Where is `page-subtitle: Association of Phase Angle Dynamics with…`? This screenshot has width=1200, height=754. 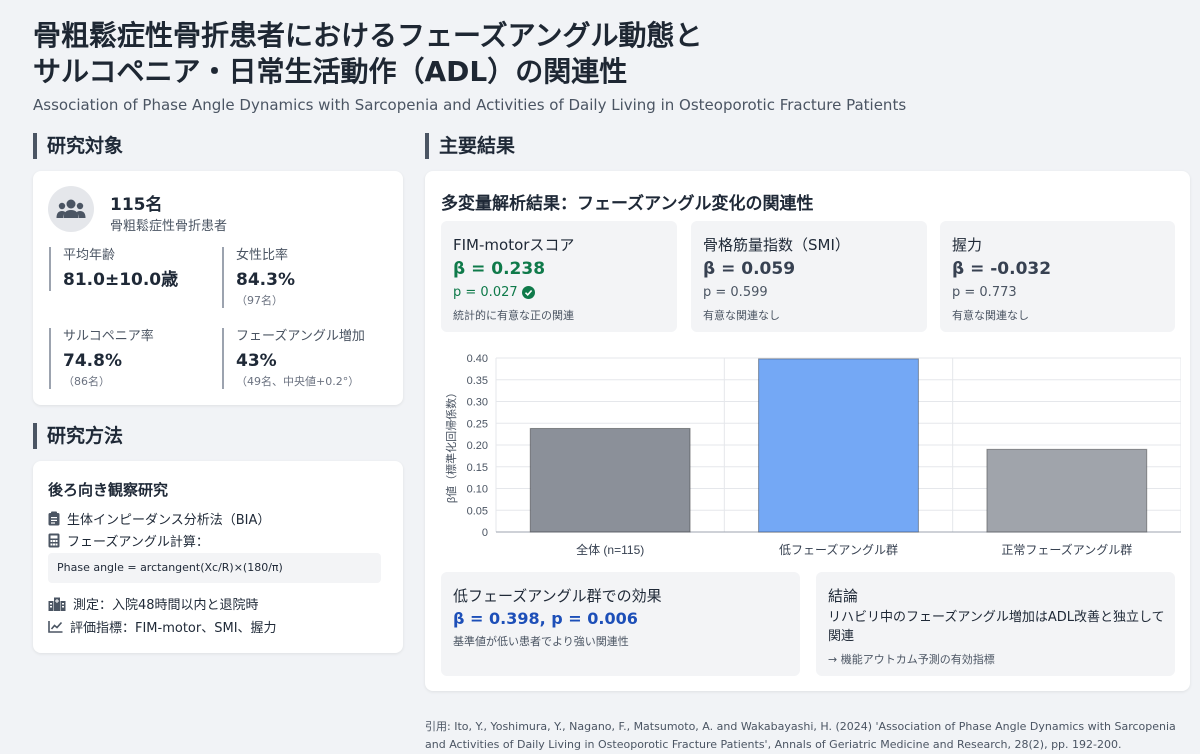
page-subtitle: Association of Phase Angle Dynamics with… is located at coordinates (470, 105).